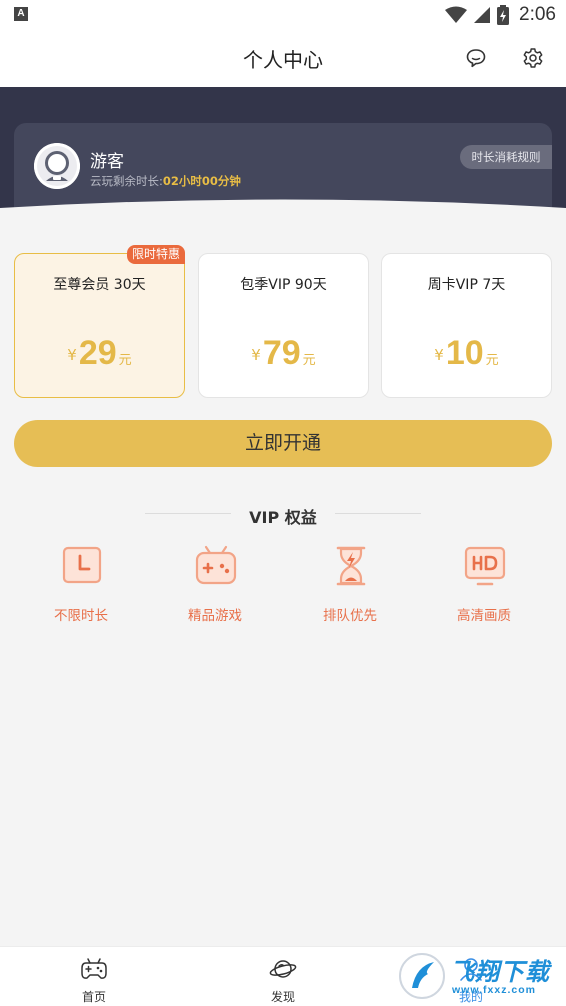 The height and width of the screenshot is (1006, 566). Describe the element at coordinates (283, 285) in the screenshot. I see `plan-name: 包季VIP 90天` at that location.